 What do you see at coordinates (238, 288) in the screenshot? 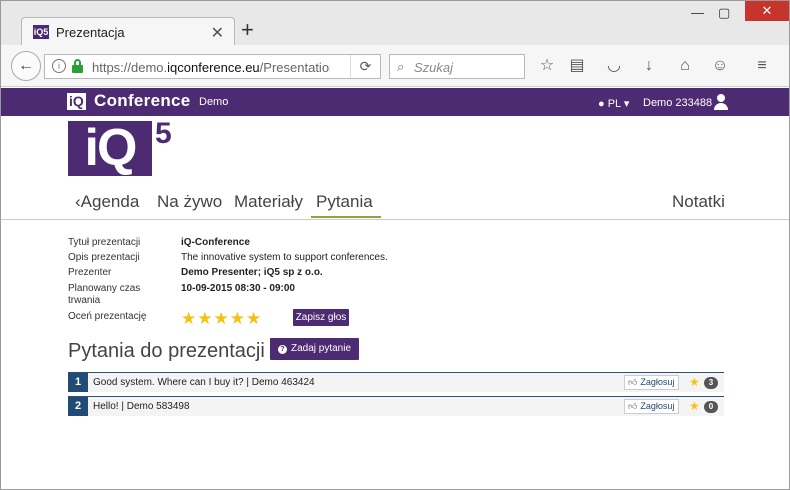
I see `planned-time-value: 10-09-2015 08:30 - 09:00` at bounding box center [238, 288].